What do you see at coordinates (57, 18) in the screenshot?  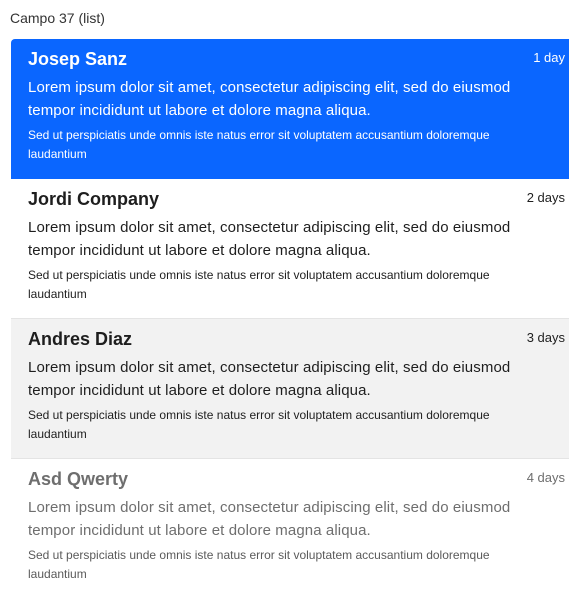 I see `field-label: Campo 37 (list)` at bounding box center [57, 18].